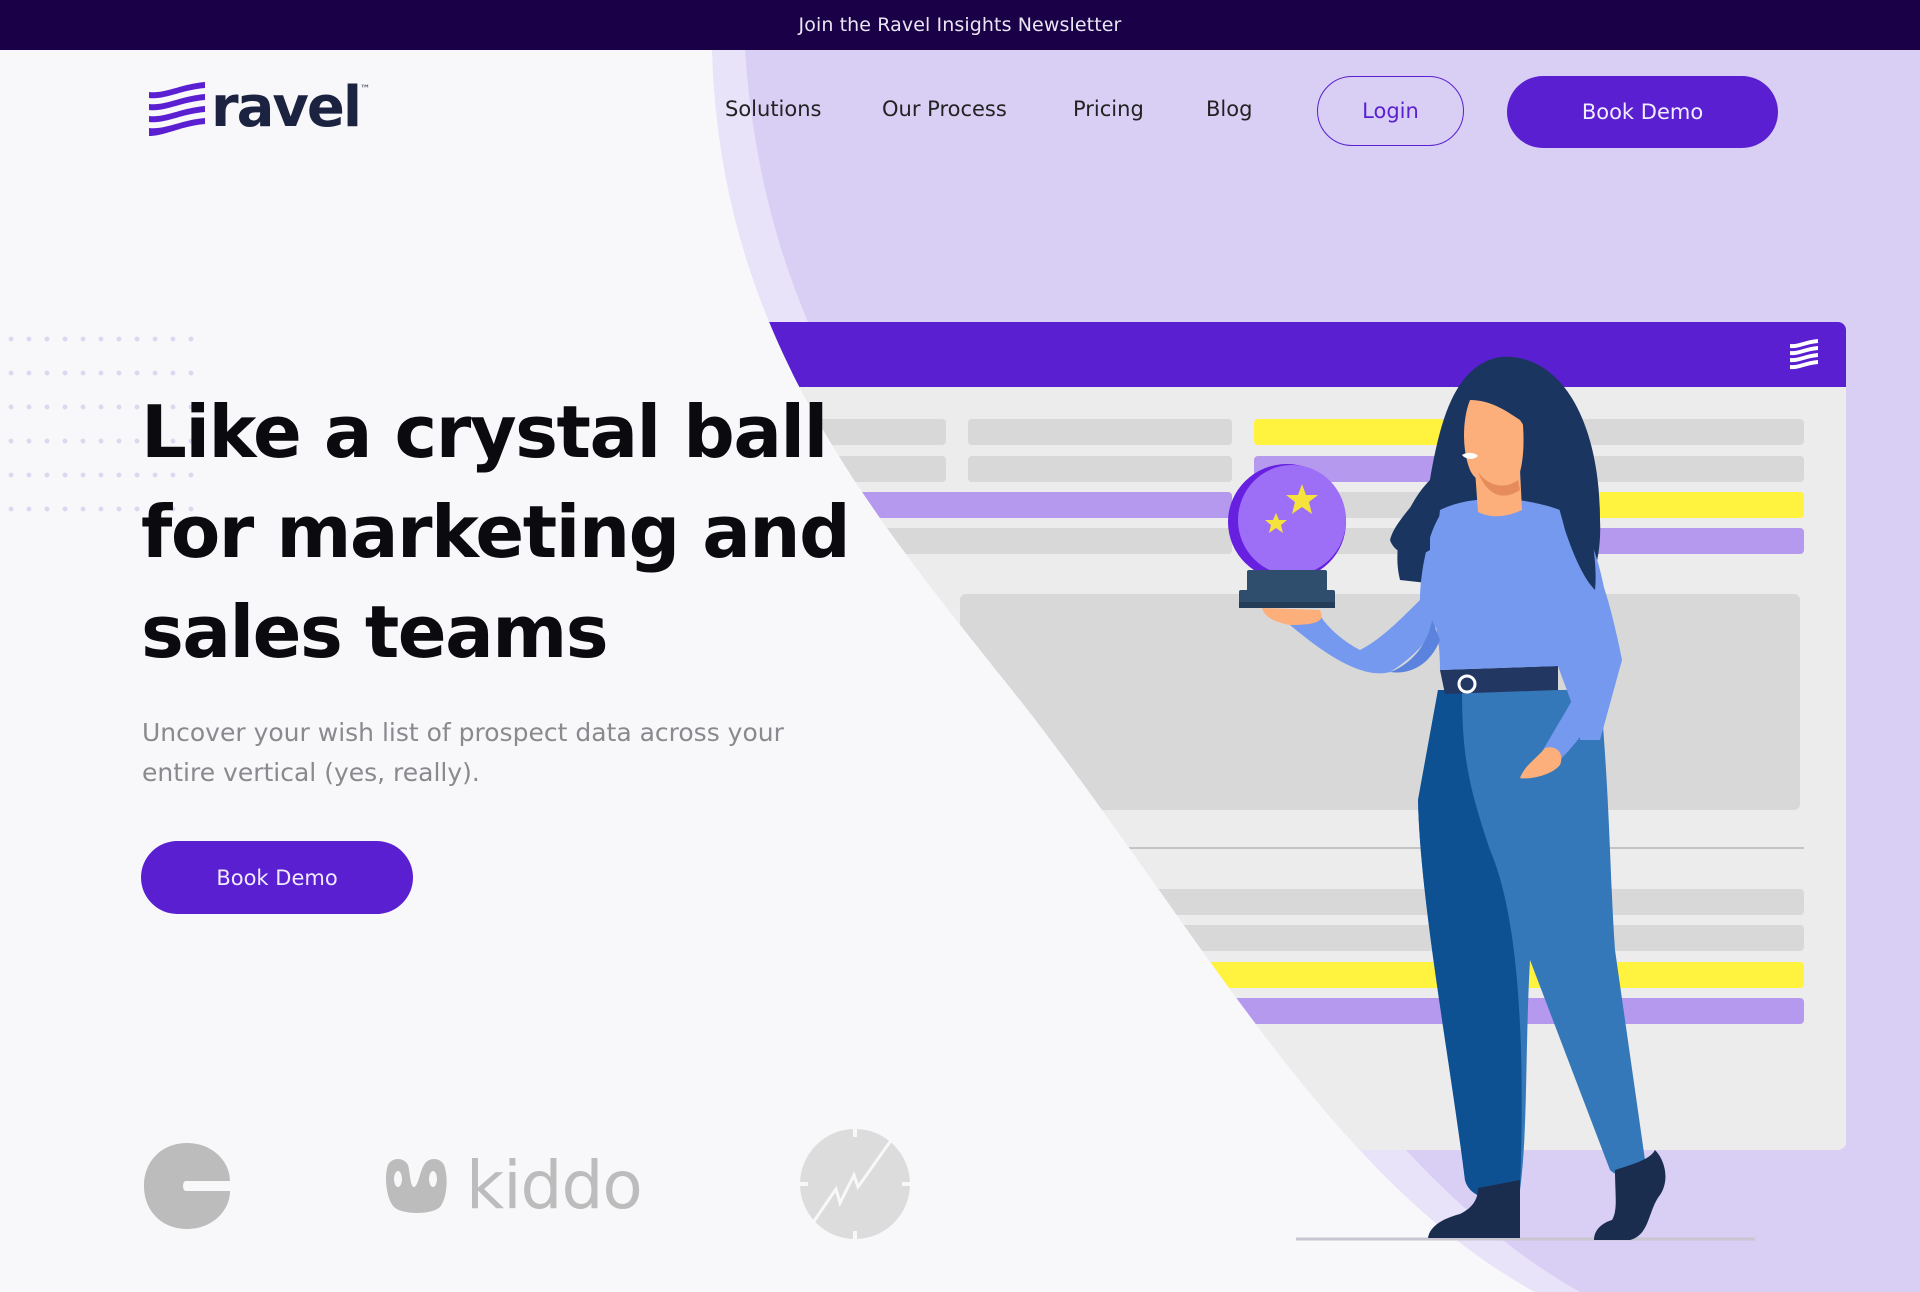  What do you see at coordinates (1642, 112) in the screenshot?
I see `book-demo-nav-button: Book Demo` at bounding box center [1642, 112].